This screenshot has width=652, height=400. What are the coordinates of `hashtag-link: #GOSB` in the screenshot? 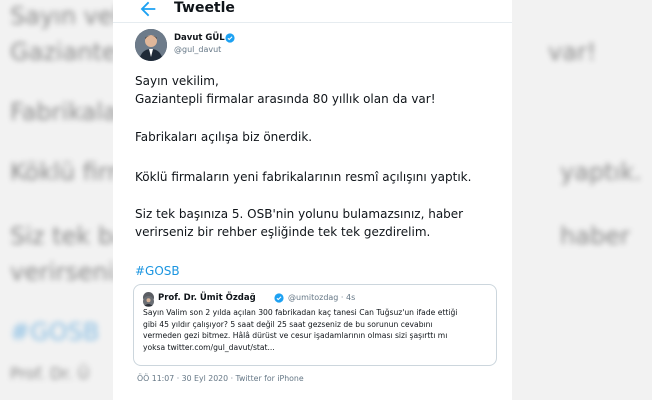 It's located at (157, 271).